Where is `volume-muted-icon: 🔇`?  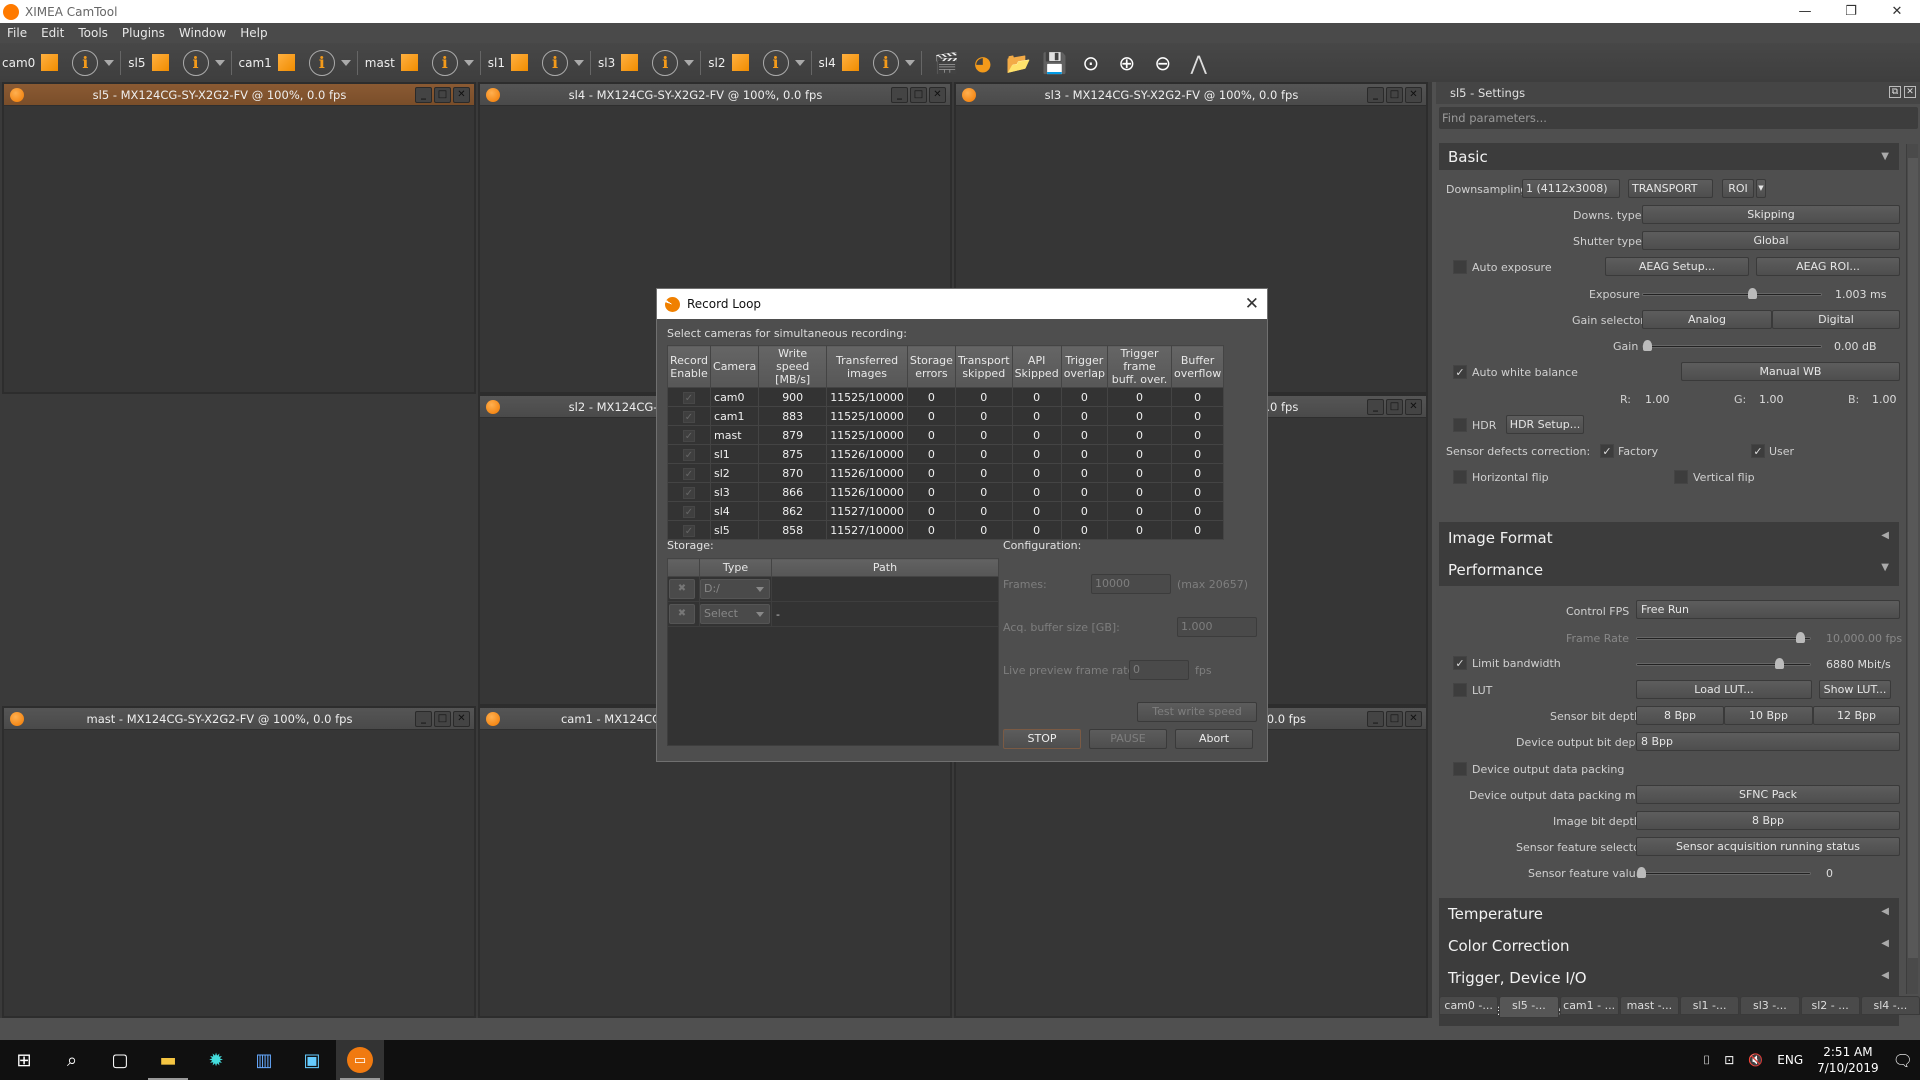 volume-muted-icon: 🔇 is located at coordinates (1755, 1060).